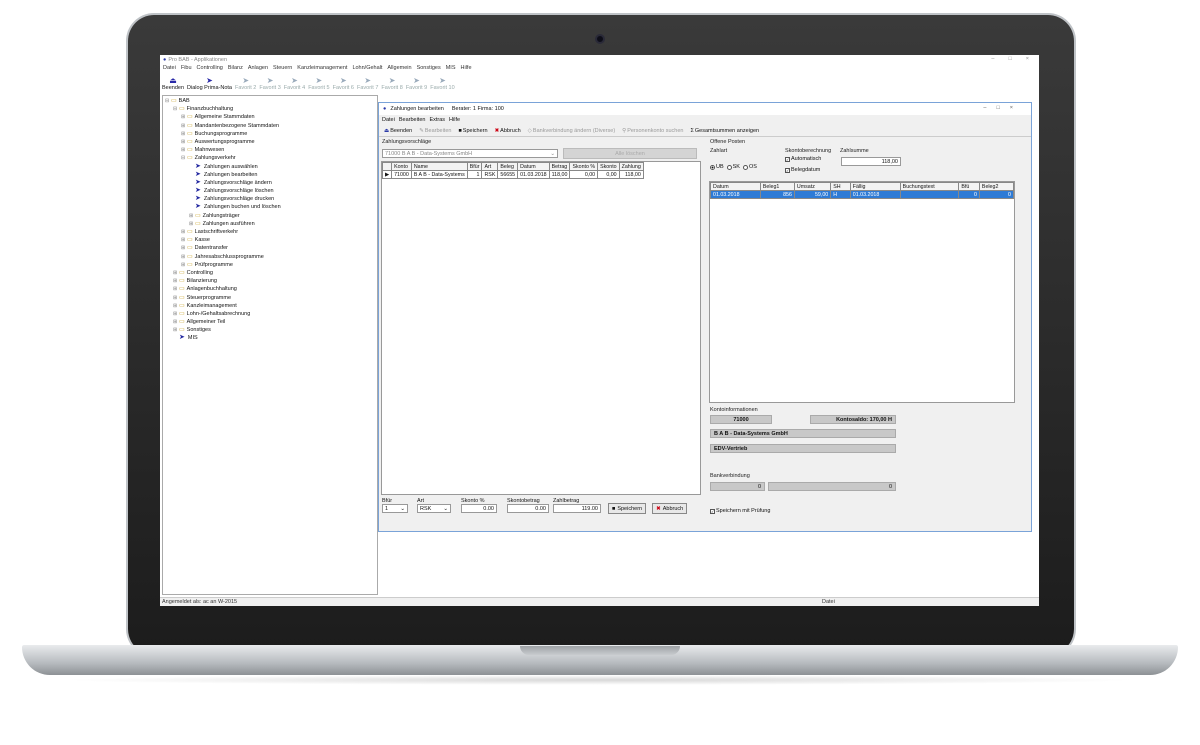  Describe the element at coordinates (270, 322) in the screenshot. I see `tree-item: ⊞ ▭ Allgemeiner Teil` at that location.